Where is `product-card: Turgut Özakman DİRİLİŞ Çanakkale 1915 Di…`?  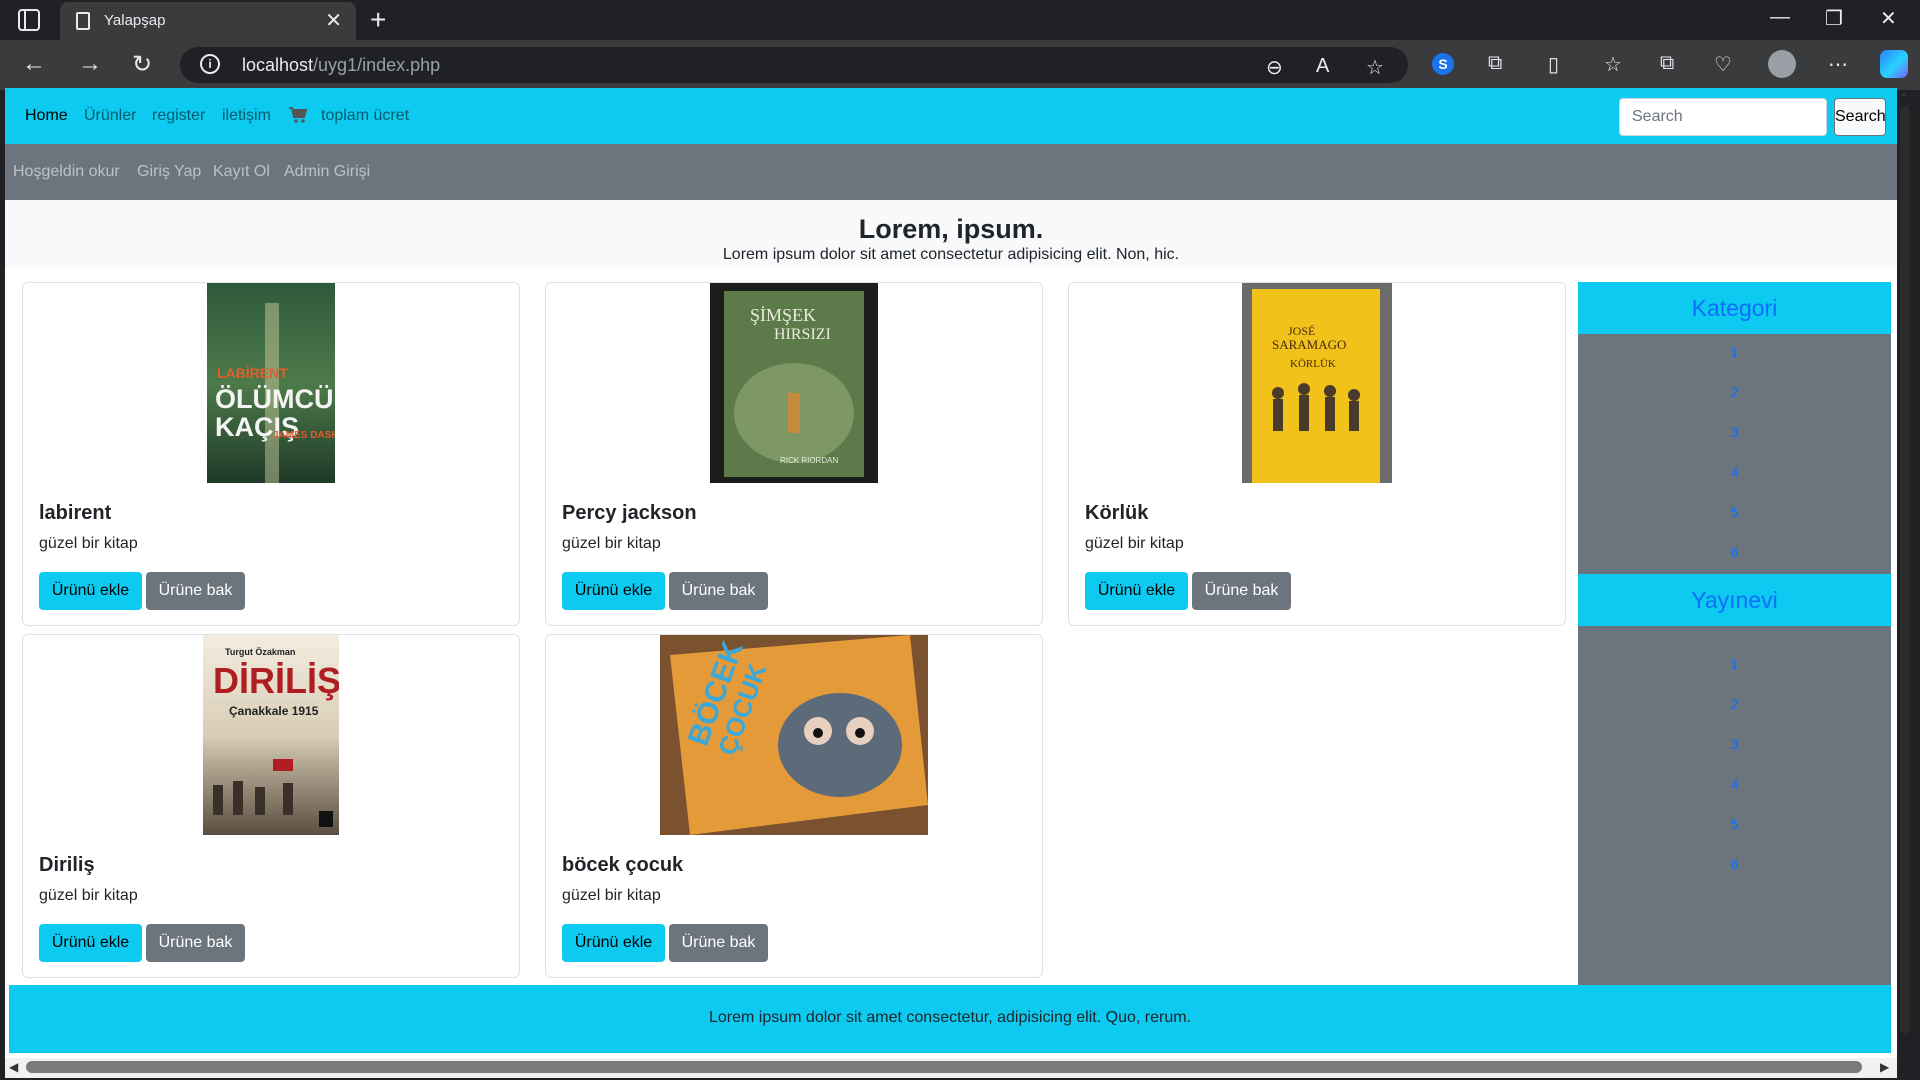
product-card: Turgut Özakman DİRİLİŞ Çanakkale 1915 Di… is located at coordinates (271, 806).